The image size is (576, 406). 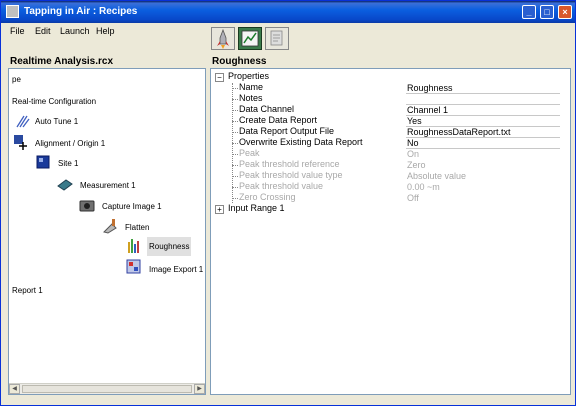 What do you see at coordinates (81, 11) in the screenshot?
I see `window-title: Tapping in Air : Recipes` at bounding box center [81, 11].